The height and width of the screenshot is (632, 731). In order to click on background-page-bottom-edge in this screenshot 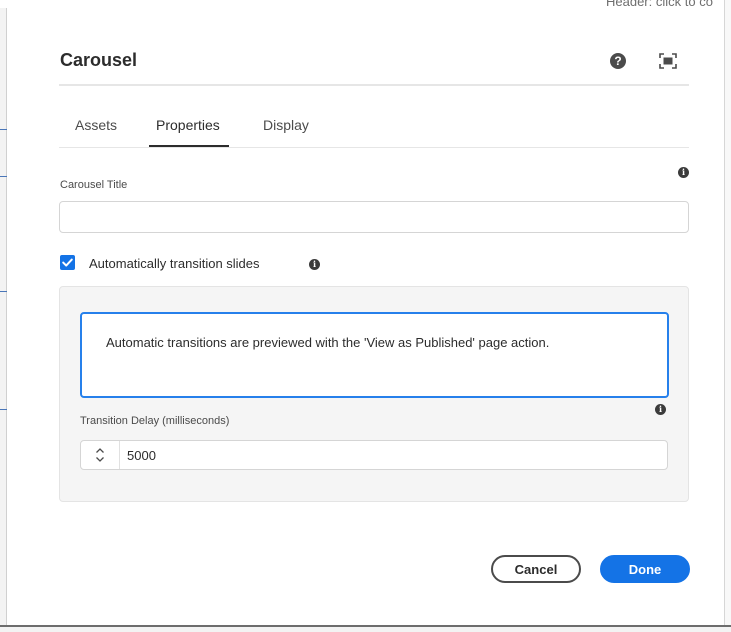, I will do `click(365, 628)`.